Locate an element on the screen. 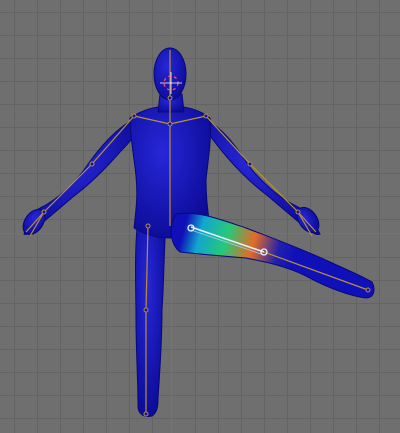 The image size is (400, 433). joint-right-elbow is located at coordinates (250, 164).